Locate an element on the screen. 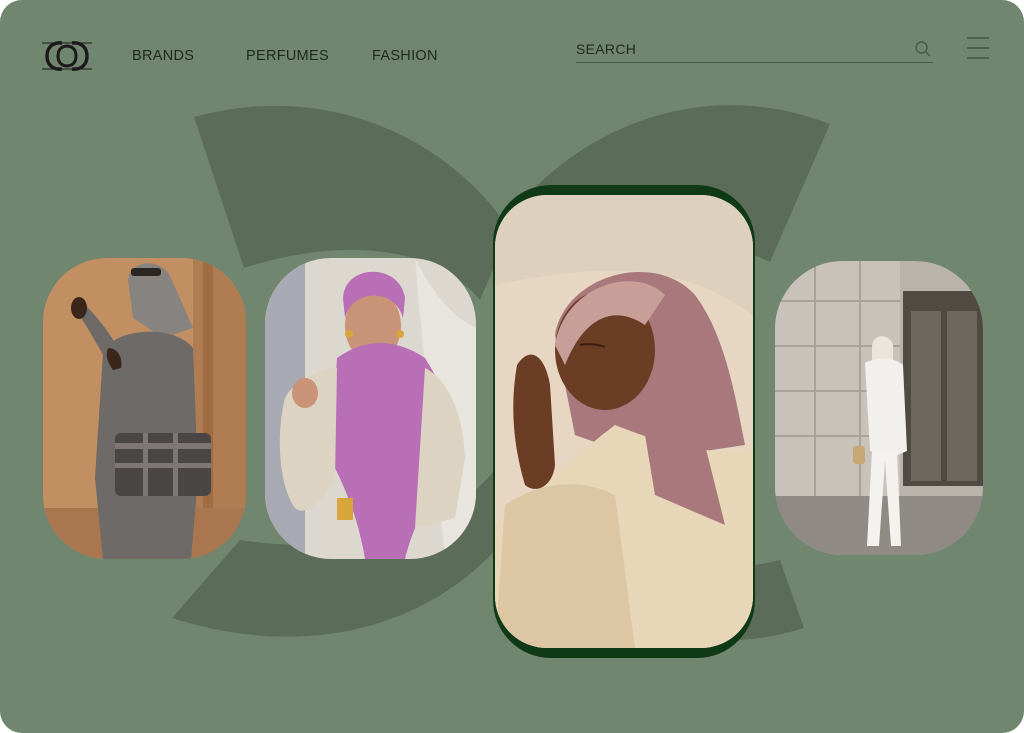 The width and height of the screenshot is (1024, 733). photo-woman-grey-headscarf is located at coordinates (144, 408).